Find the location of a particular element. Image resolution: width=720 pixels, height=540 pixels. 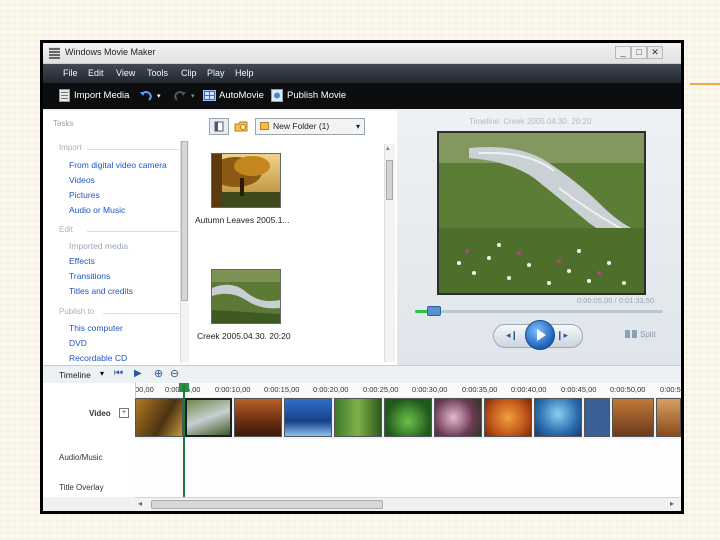

task-publish-this-computer: This computer is located at coordinates (96, 328).